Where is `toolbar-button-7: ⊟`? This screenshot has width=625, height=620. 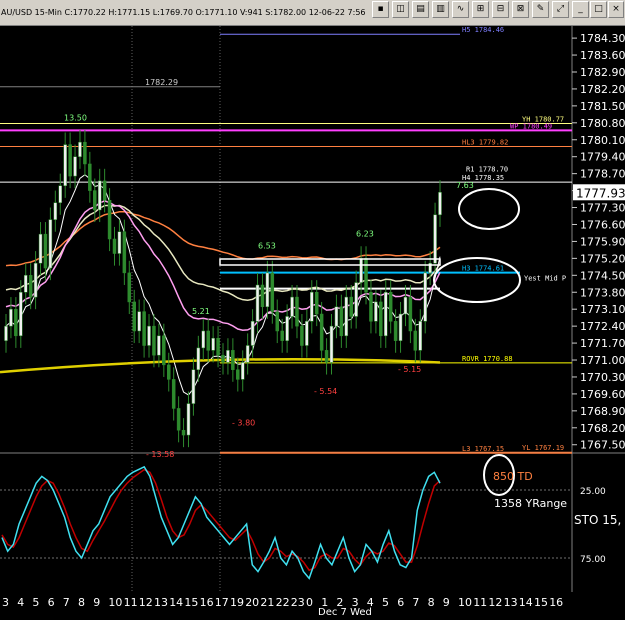
toolbar-button-7: ⊟ is located at coordinates (500, 9).